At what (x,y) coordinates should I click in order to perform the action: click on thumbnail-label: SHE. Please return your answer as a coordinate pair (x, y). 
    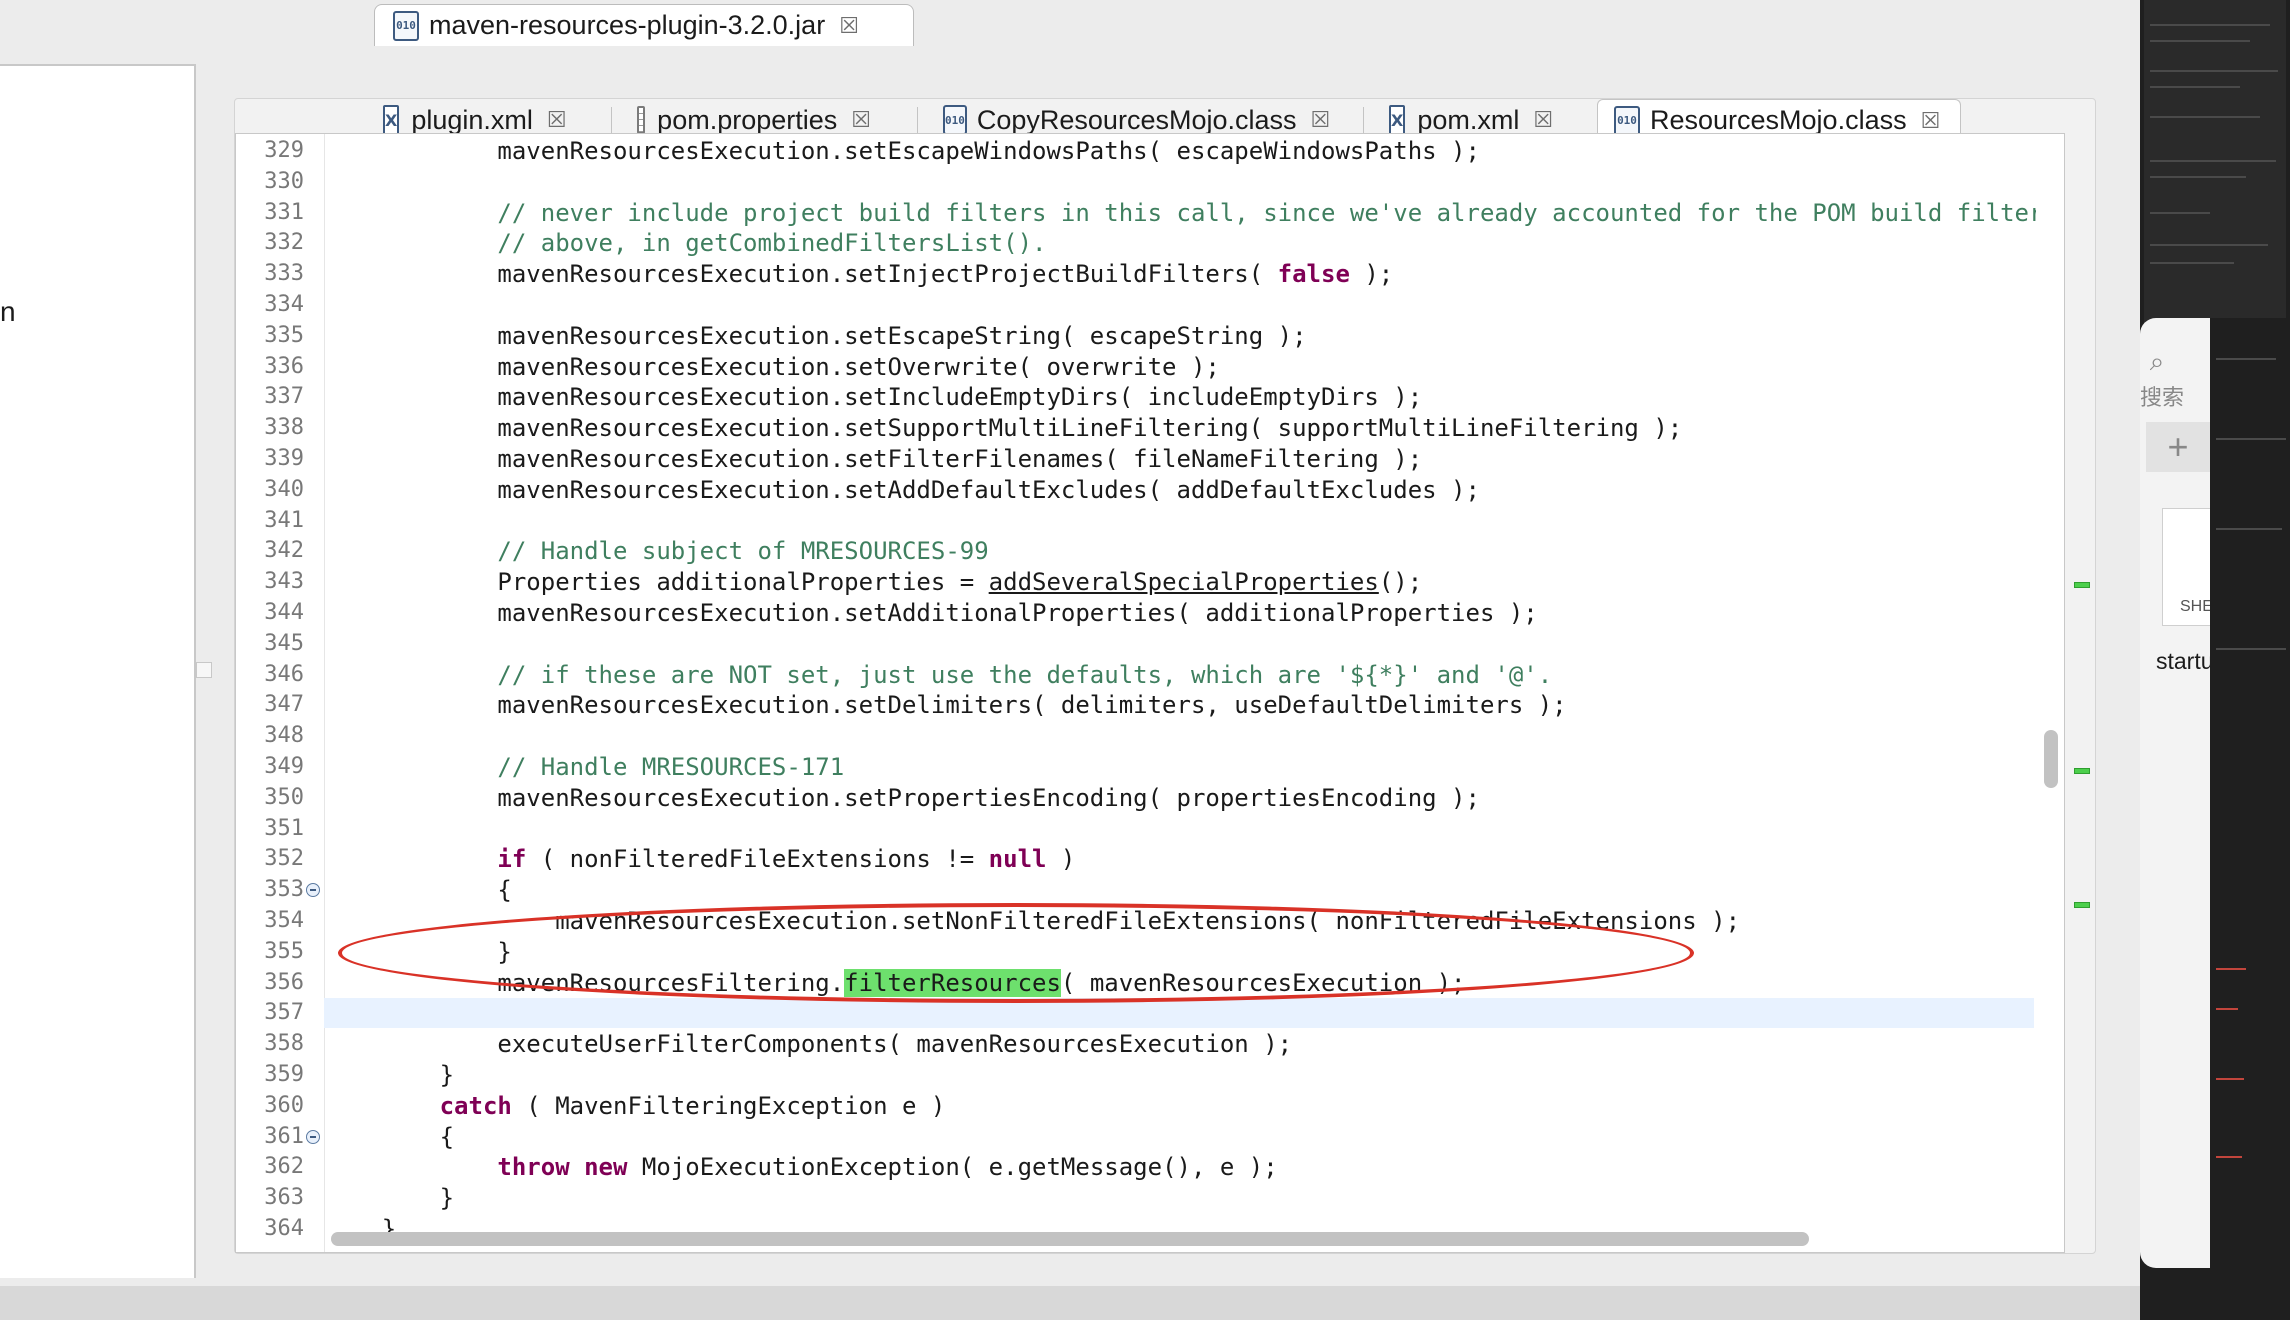
    Looking at the image, I should click on (2195, 606).